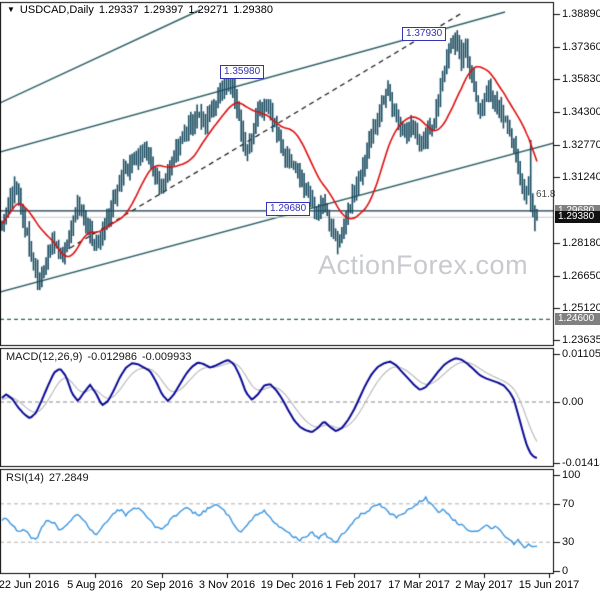 The width and height of the screenshot is (600, 600). I want to click on date-axis-label: 22 Jun 2016, so click(30, 585).